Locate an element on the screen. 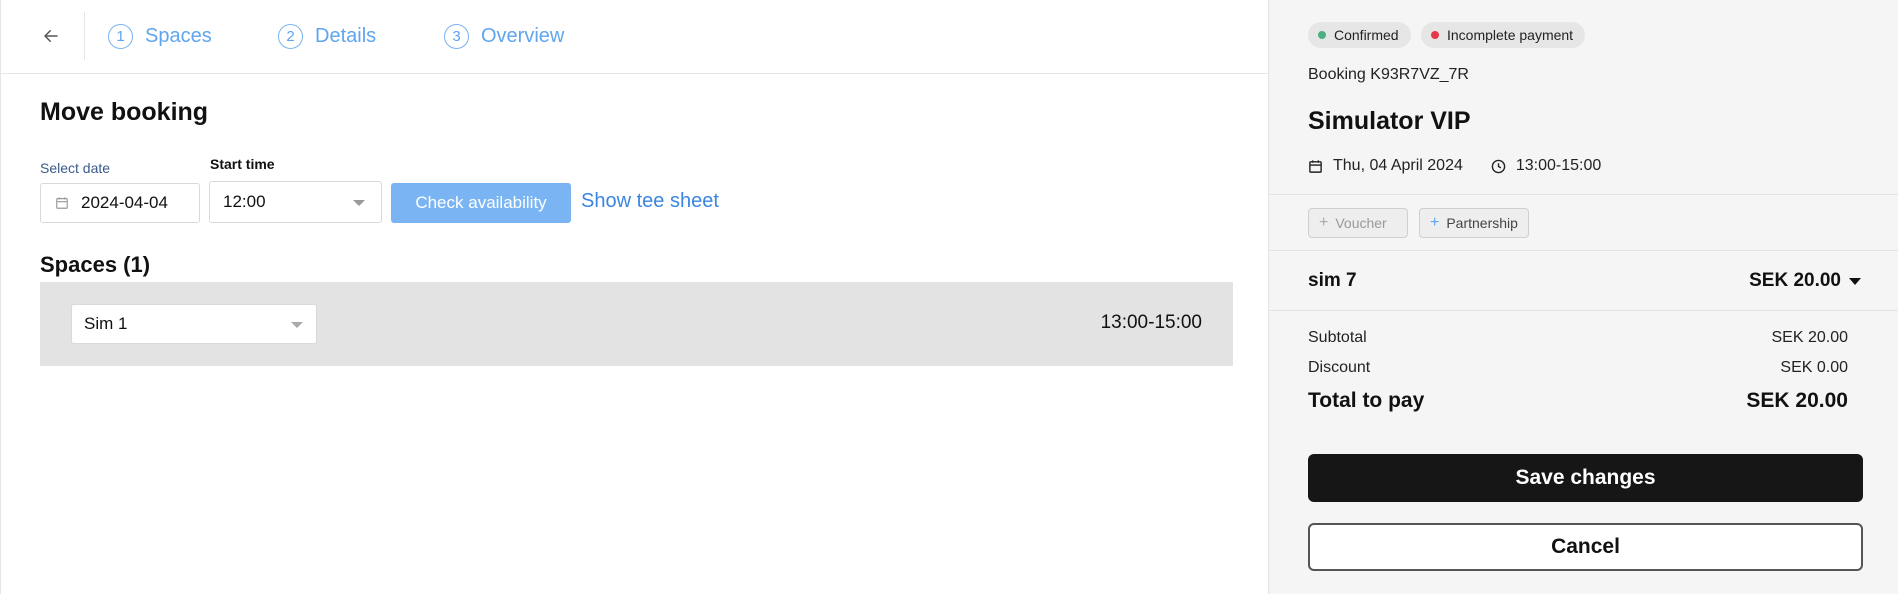  back-arrow-icon is located at coordinates (51, 36).